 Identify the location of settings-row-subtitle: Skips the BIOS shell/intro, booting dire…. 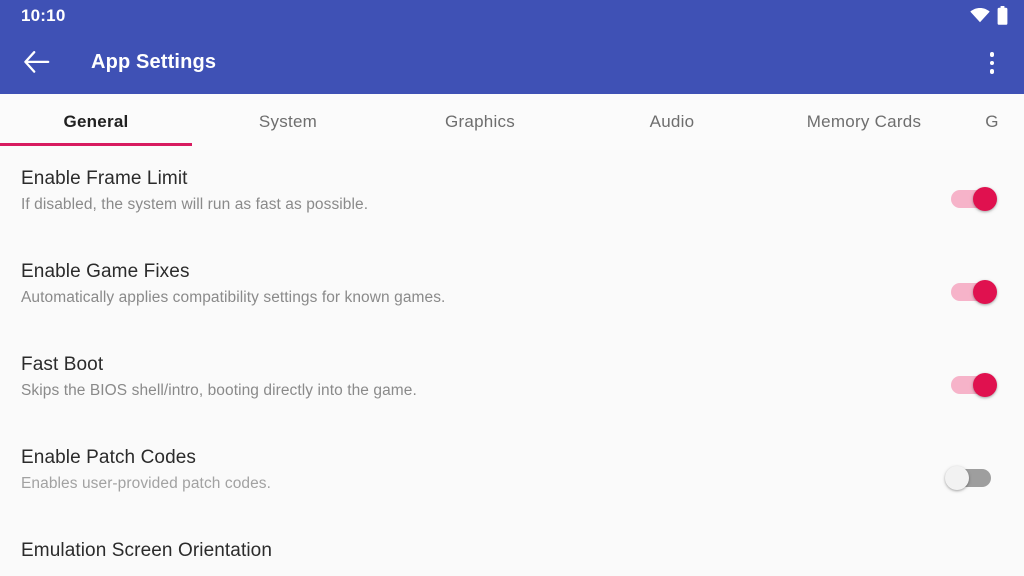
(219, 390).